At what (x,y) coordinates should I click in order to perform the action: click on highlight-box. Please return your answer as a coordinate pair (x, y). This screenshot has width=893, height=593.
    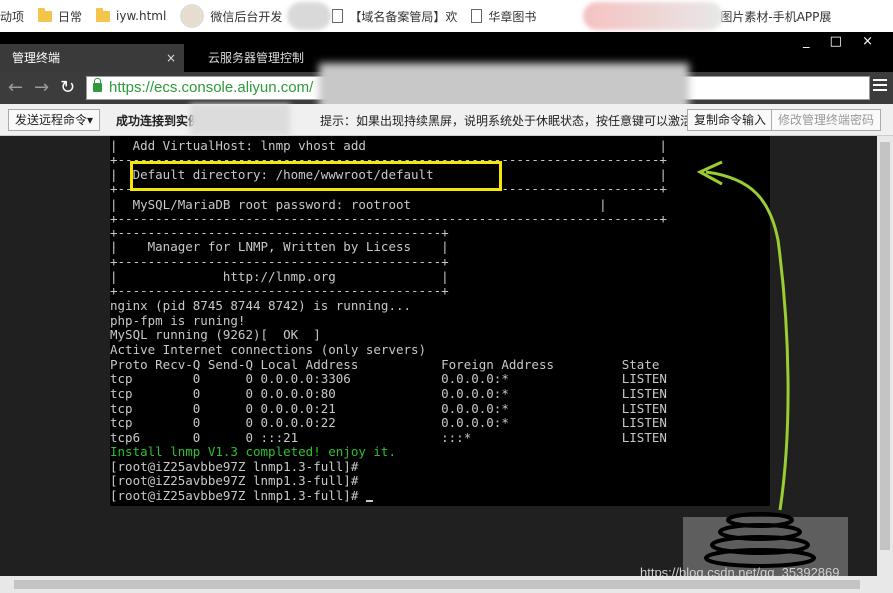
    Looking at the image, I should click on (316, 176).